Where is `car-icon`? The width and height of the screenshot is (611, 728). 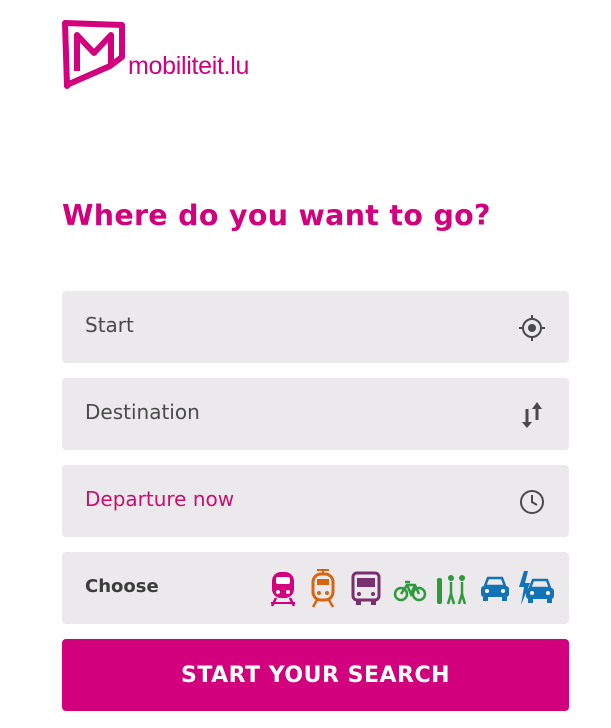 car-icon is located at coordinates (495, 588).